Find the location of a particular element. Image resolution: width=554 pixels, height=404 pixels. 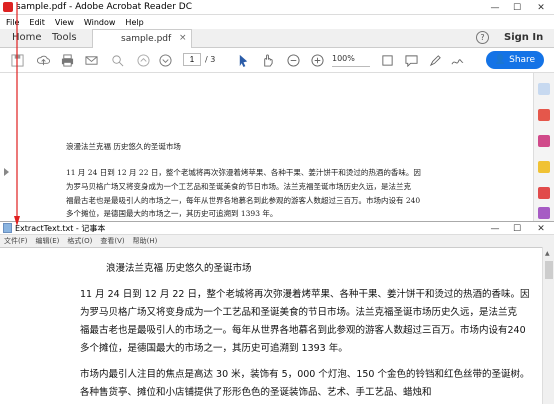

notepad-close-button: ✕ is located at coordinates (541, 228).